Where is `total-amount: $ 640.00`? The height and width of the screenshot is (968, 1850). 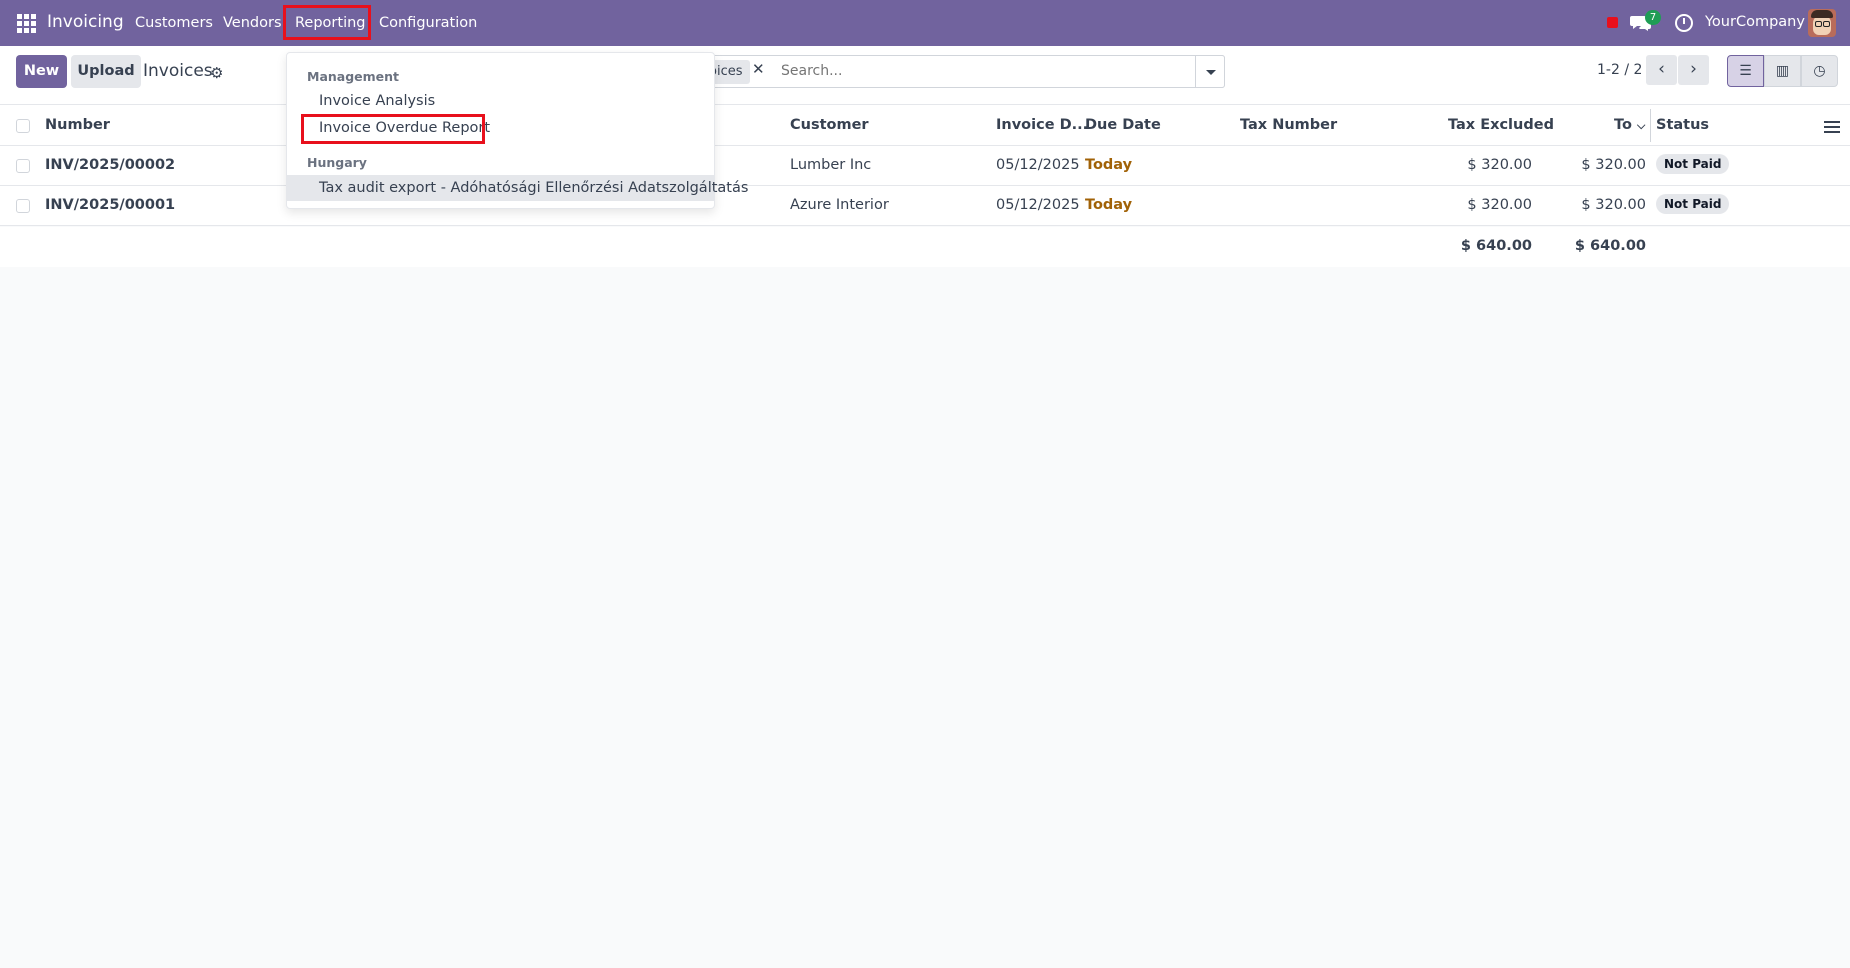
total-amount: $ 640.00 is located at coordinates (1610, 246).